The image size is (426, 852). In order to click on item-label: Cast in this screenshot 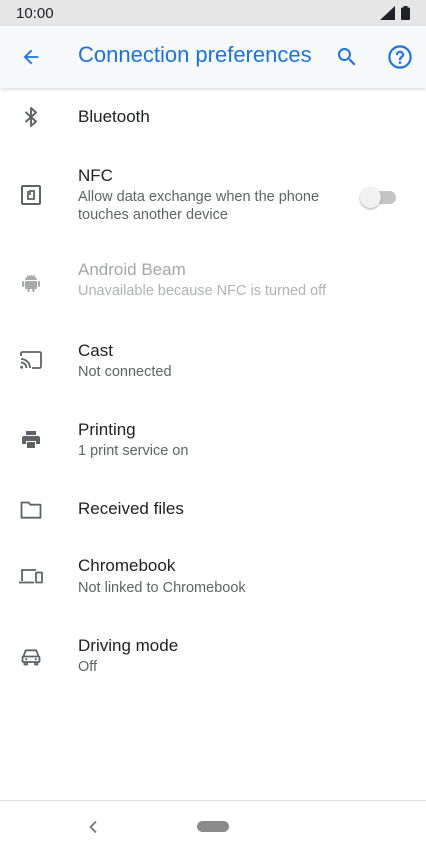, I will do `click(95, 350)`.